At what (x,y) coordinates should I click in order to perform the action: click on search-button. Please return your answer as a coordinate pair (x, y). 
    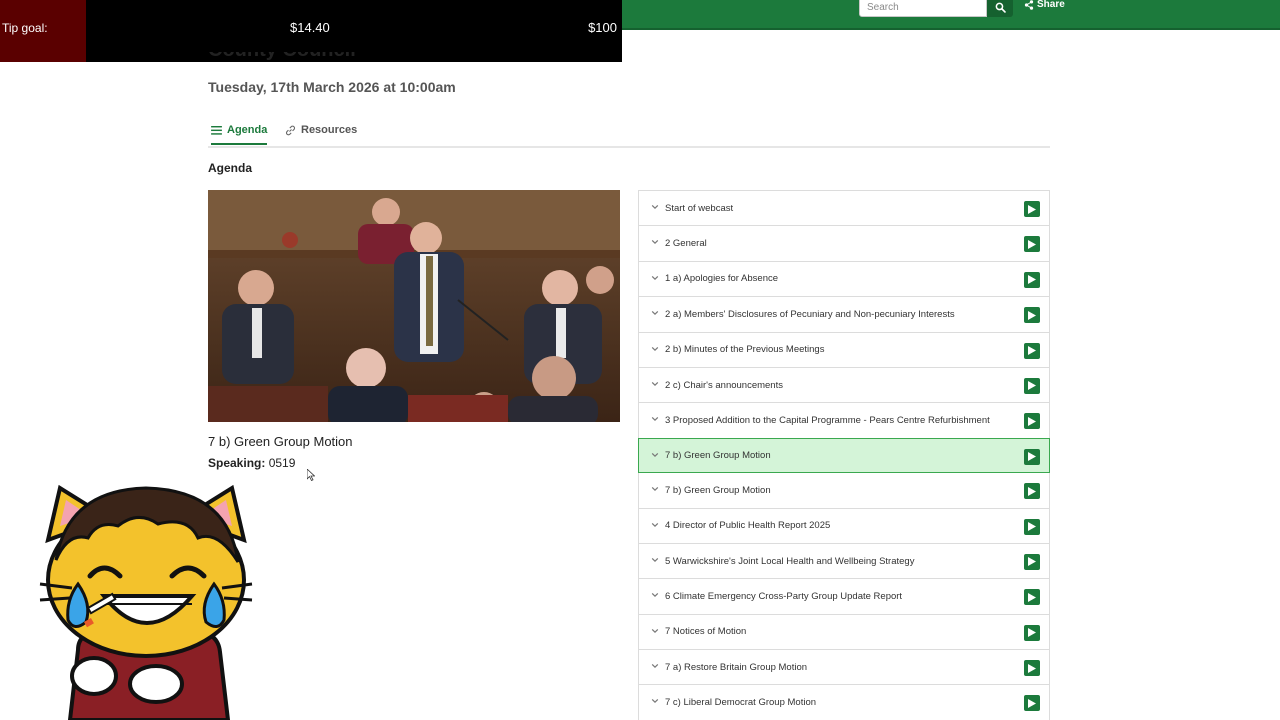
    Looking at the image, I should click on (1000, 8).